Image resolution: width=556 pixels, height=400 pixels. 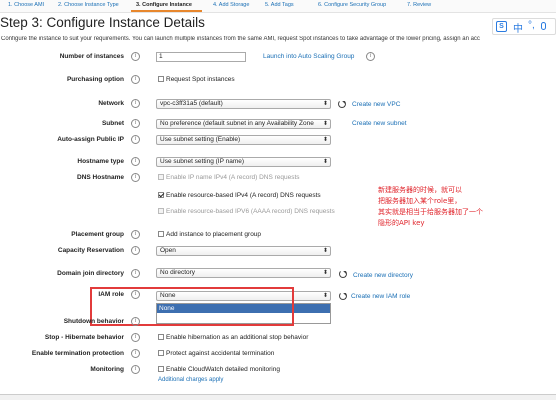 I want to click on create-new-directory-link: Create new directory, so click(x=383, y=275).